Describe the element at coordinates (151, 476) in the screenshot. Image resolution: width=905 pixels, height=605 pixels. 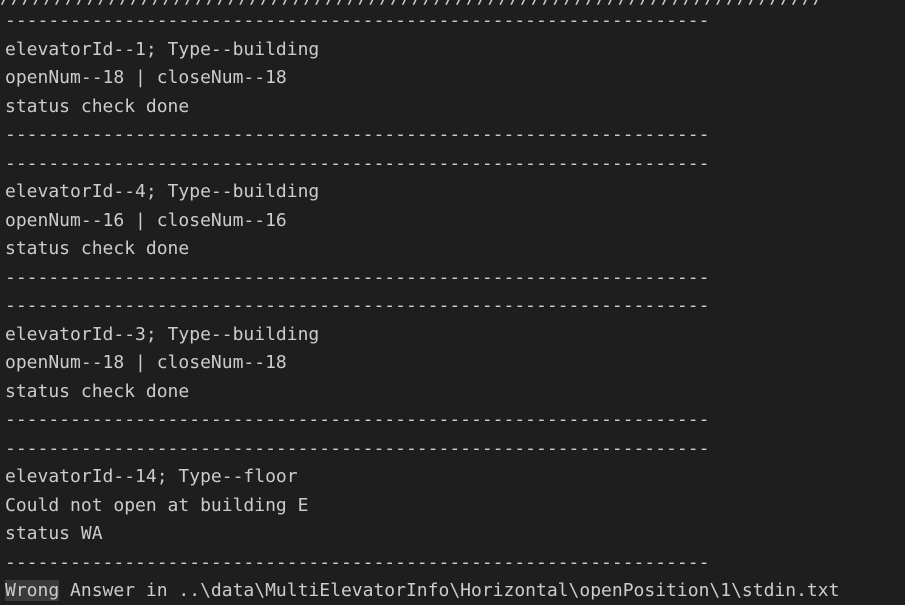
I see `elevator-id-line: elevatorId--14; Type--floor` at that location.